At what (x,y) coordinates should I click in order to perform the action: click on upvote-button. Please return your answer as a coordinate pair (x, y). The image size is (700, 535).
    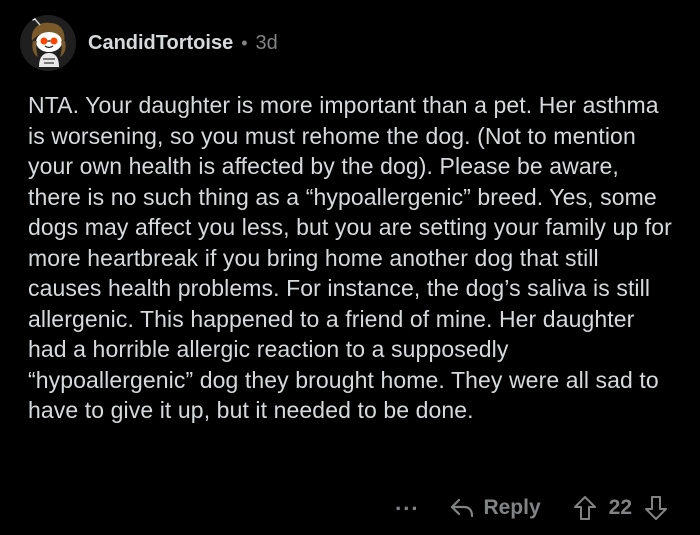
    Looking at the image, I should click on (585, 508).